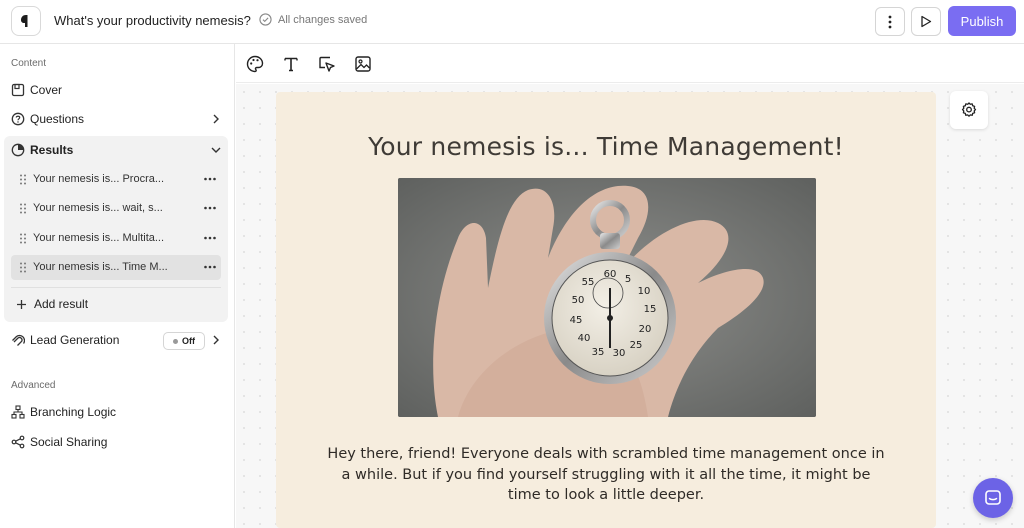  I want to click on sidebar-item-lead-generation: Lead Generation Off, so click(116, 340).